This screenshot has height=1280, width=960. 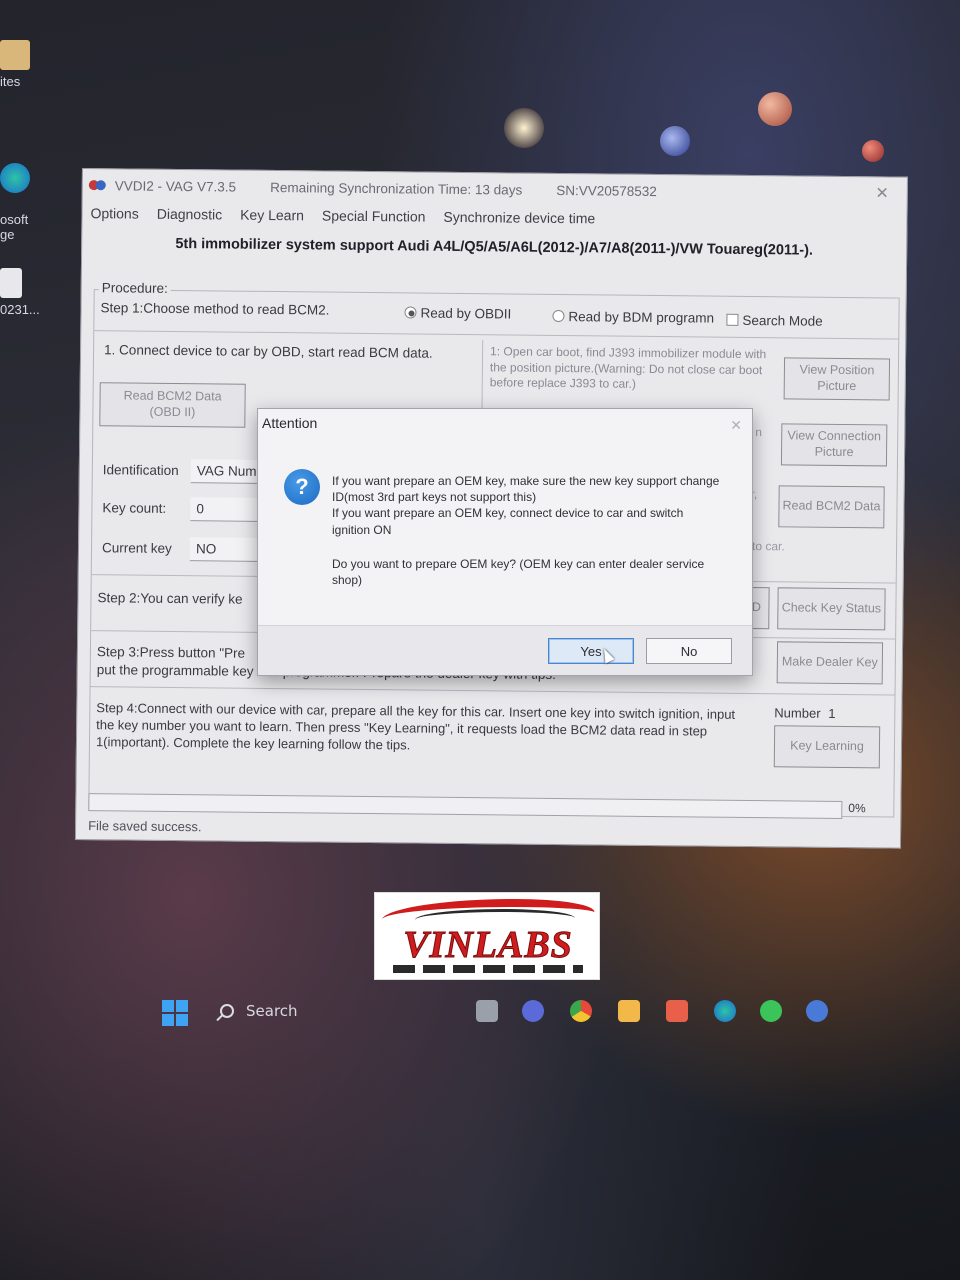 I want to click on desktop-icon-label: osoft ge, so click(x=14, y=227).